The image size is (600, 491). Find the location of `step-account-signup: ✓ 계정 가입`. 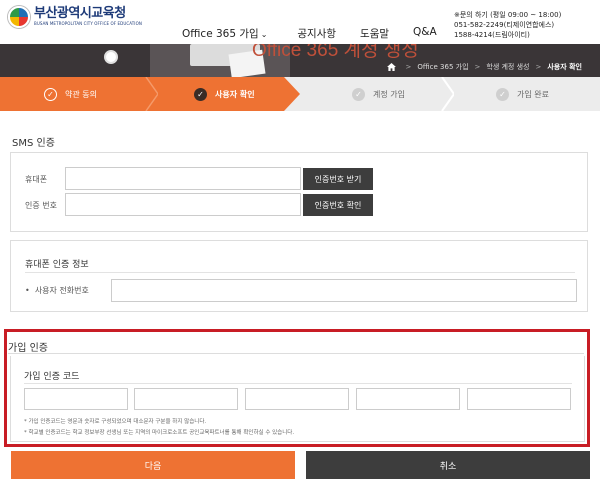

step-account-signup: ✓ 계정 가입 is located at coordinates (378, 94).